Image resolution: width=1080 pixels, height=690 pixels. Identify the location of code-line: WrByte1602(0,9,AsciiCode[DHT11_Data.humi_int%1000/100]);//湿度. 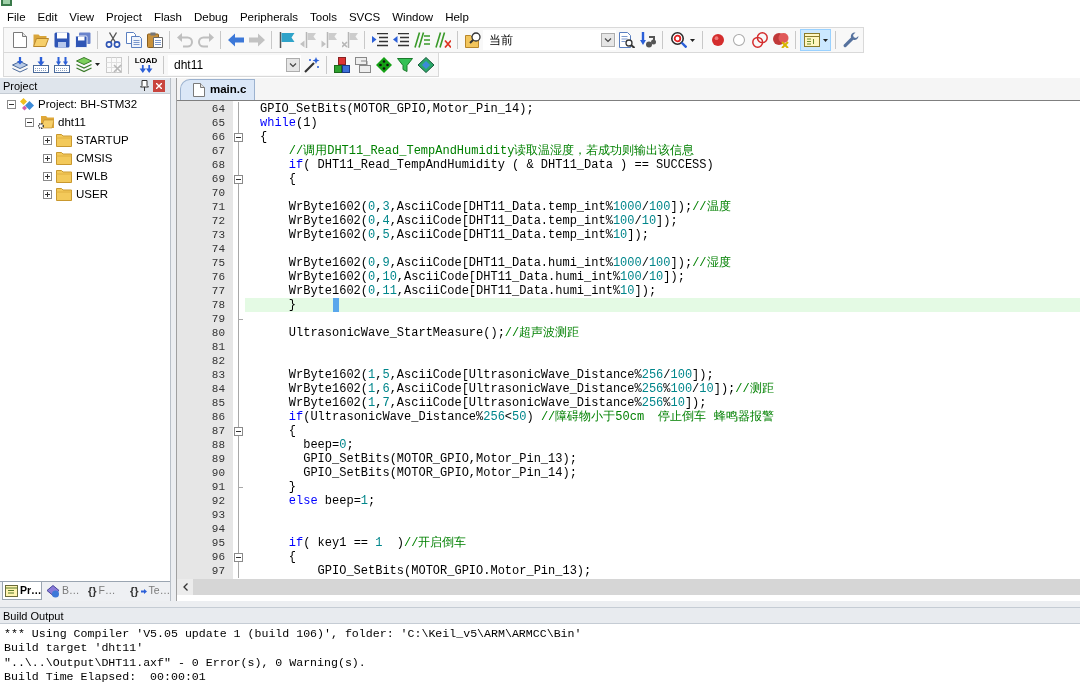
(509, 263).